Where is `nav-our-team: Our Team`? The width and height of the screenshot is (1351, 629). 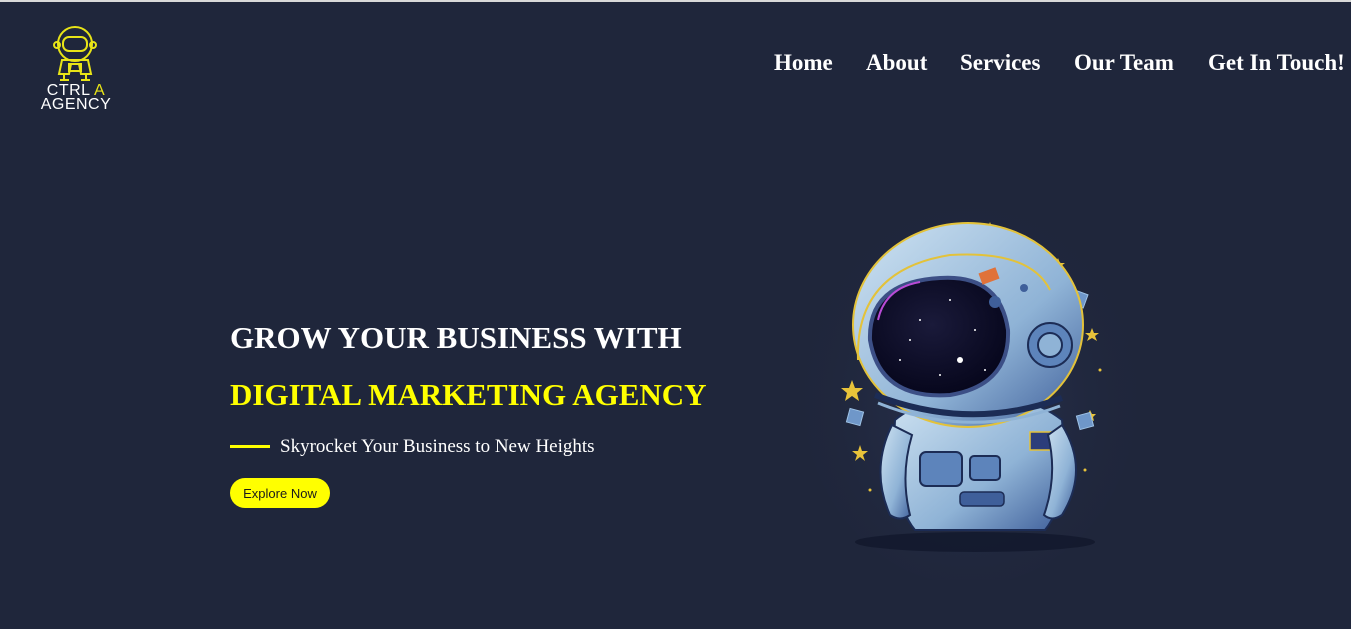
nav-our-team: Our Team is located at coordinates (1124, 63).